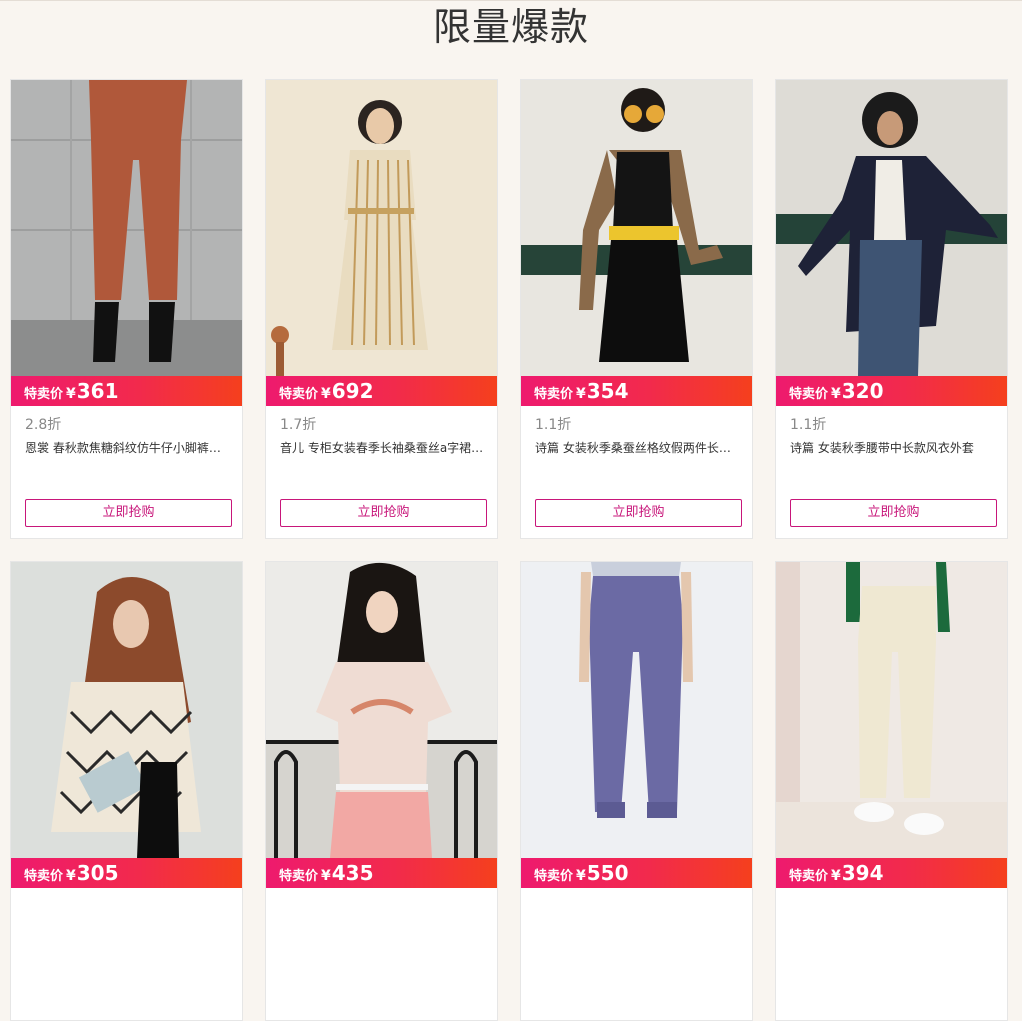 This screenshot has height=1021, width=1022. I want to click on product-card: 特卖价 ¥ 435, so click(381, 791).